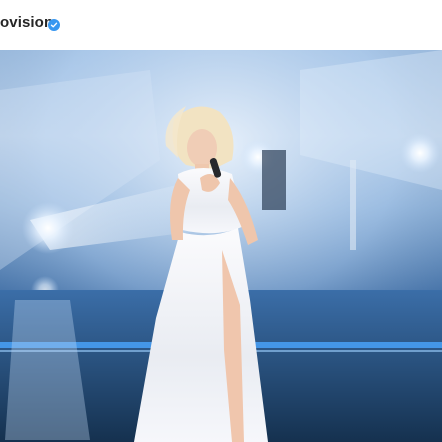  What do you see at coordinates (221, 25) in the screenshot?
I see `post-header: ovision` at bounding box center [221, 25].